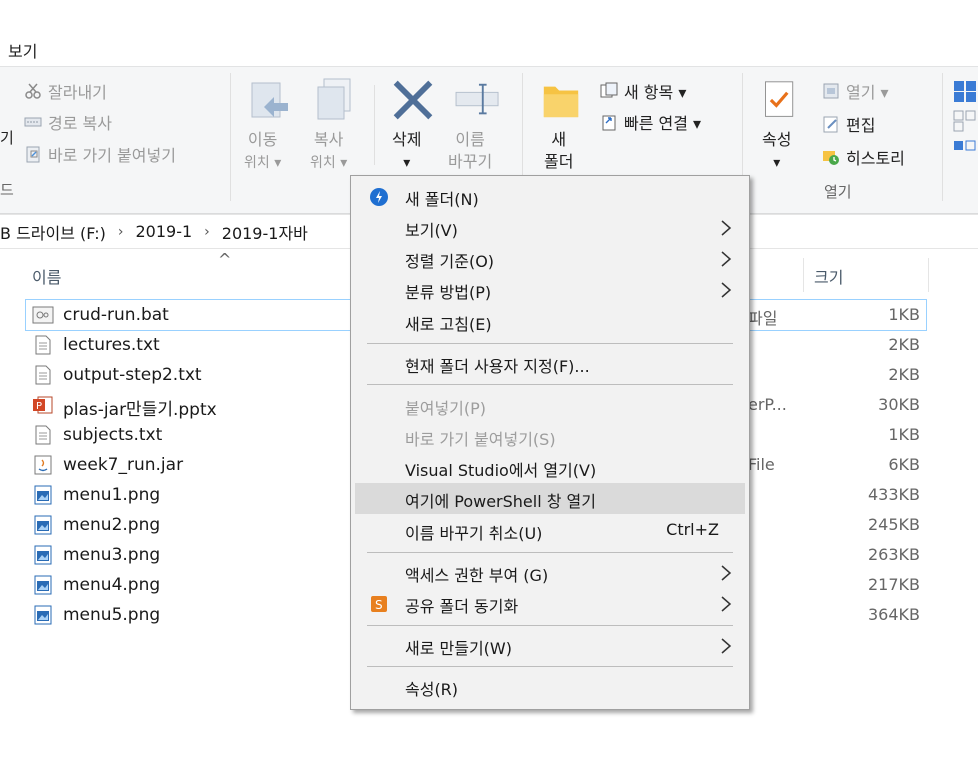 The width and height of the screenshot is (978, 767). I want to click on new-folder-label: 새 폴더, so click(559, 150).